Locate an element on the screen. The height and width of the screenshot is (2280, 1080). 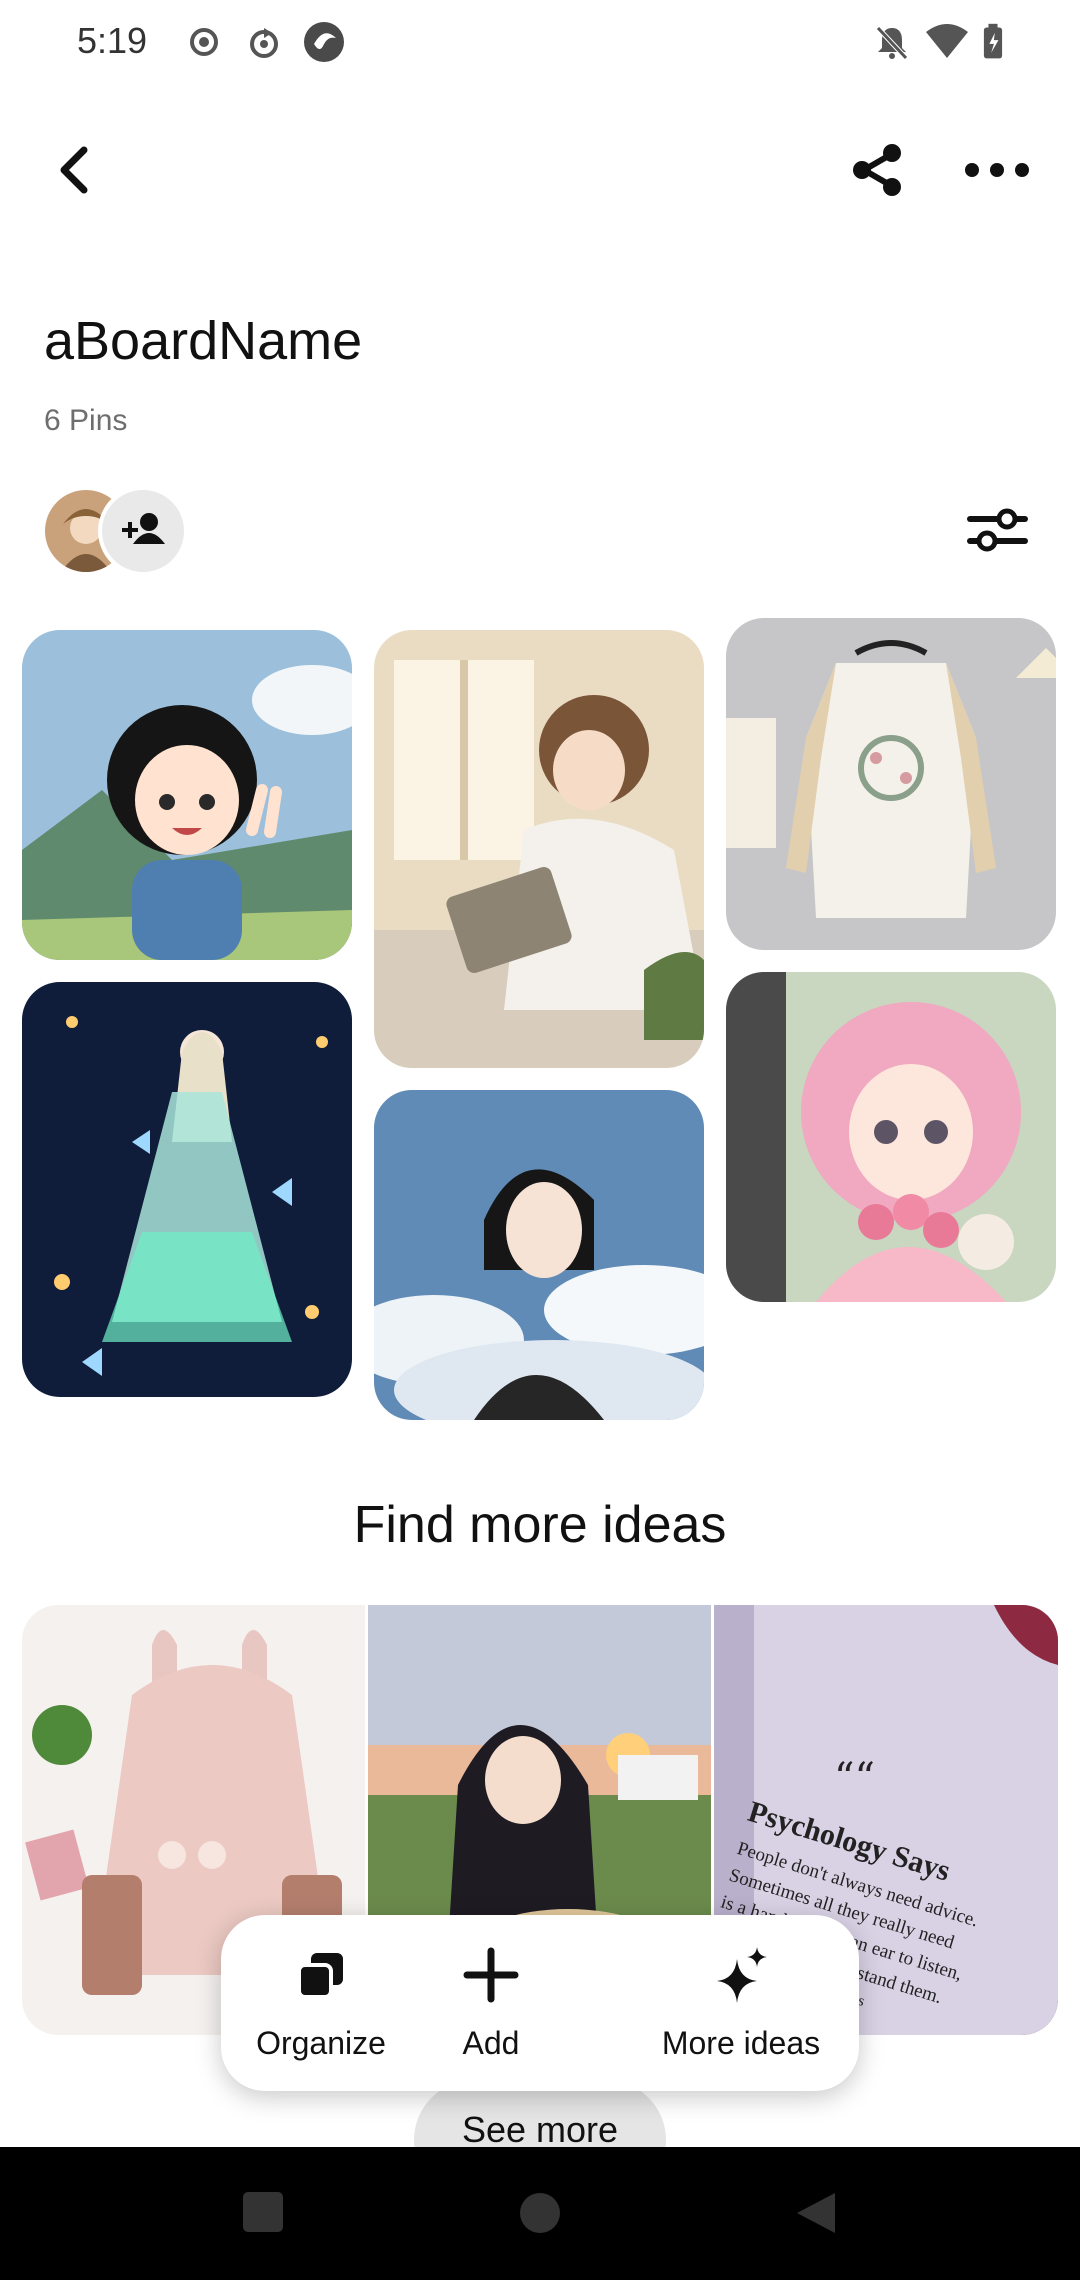
wifi-icon is located at coordinates (947, 41).